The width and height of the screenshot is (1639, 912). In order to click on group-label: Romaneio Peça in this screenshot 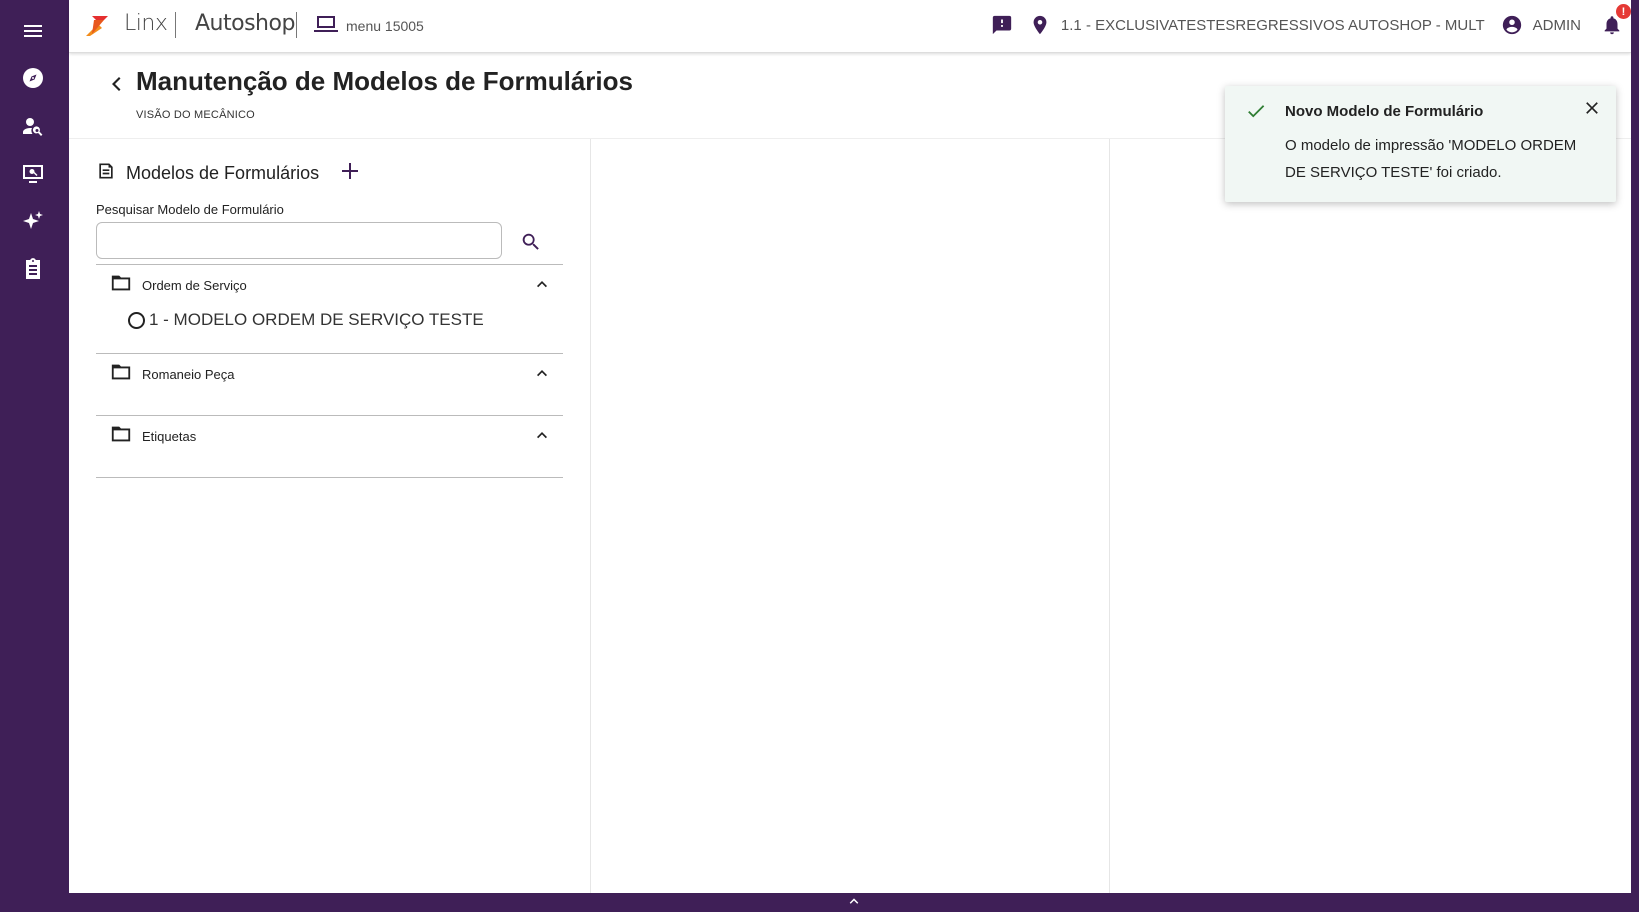, I will do `click(188, 374)`.